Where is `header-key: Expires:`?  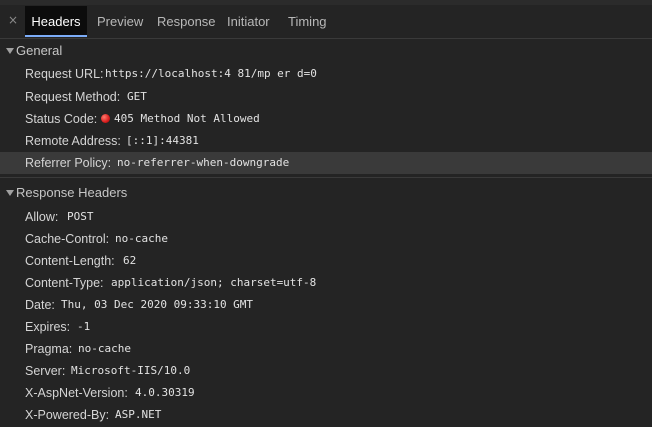 header-key: Expires: is located at coordinates (48, 327).